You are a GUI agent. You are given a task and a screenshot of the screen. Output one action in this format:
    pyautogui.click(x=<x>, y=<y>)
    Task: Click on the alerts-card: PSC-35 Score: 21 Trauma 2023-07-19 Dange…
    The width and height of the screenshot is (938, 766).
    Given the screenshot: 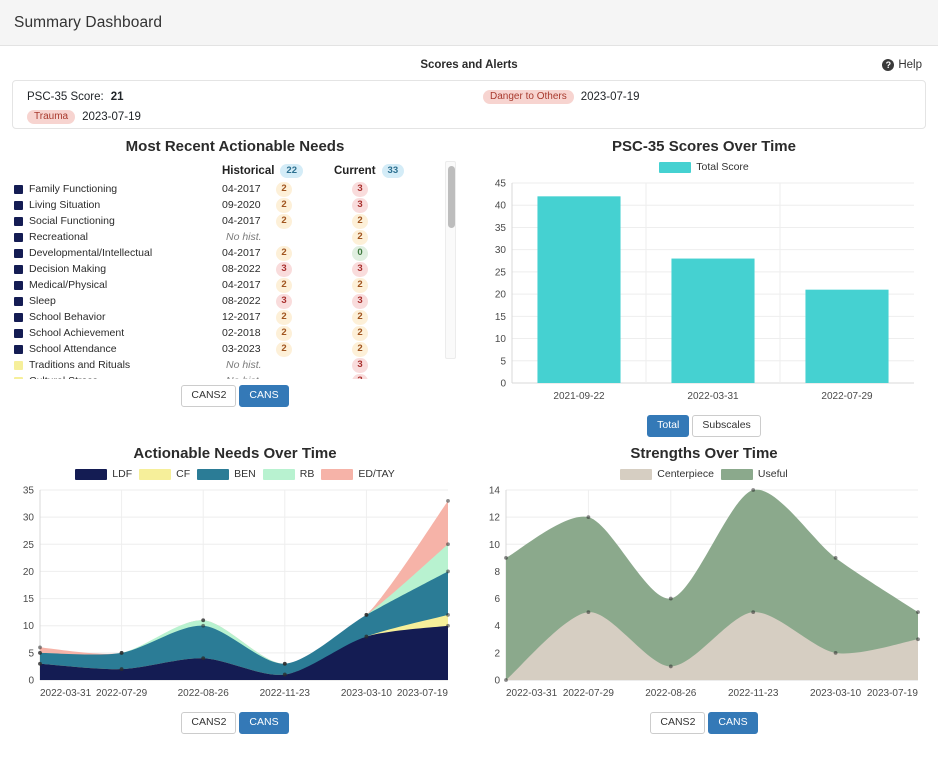 What is the action you would take?
    pyautogui.click(x=469, y=104)
    